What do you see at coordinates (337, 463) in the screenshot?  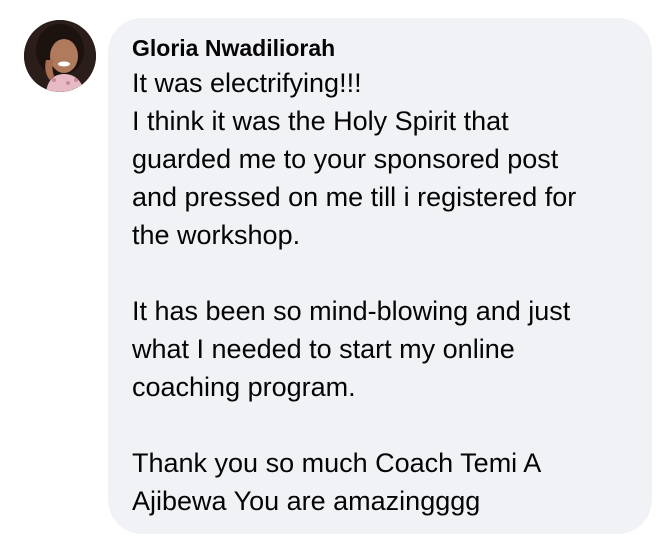 I see `comment-line: Thank you so much Coach Temi A` at bounding box center [337, 463].